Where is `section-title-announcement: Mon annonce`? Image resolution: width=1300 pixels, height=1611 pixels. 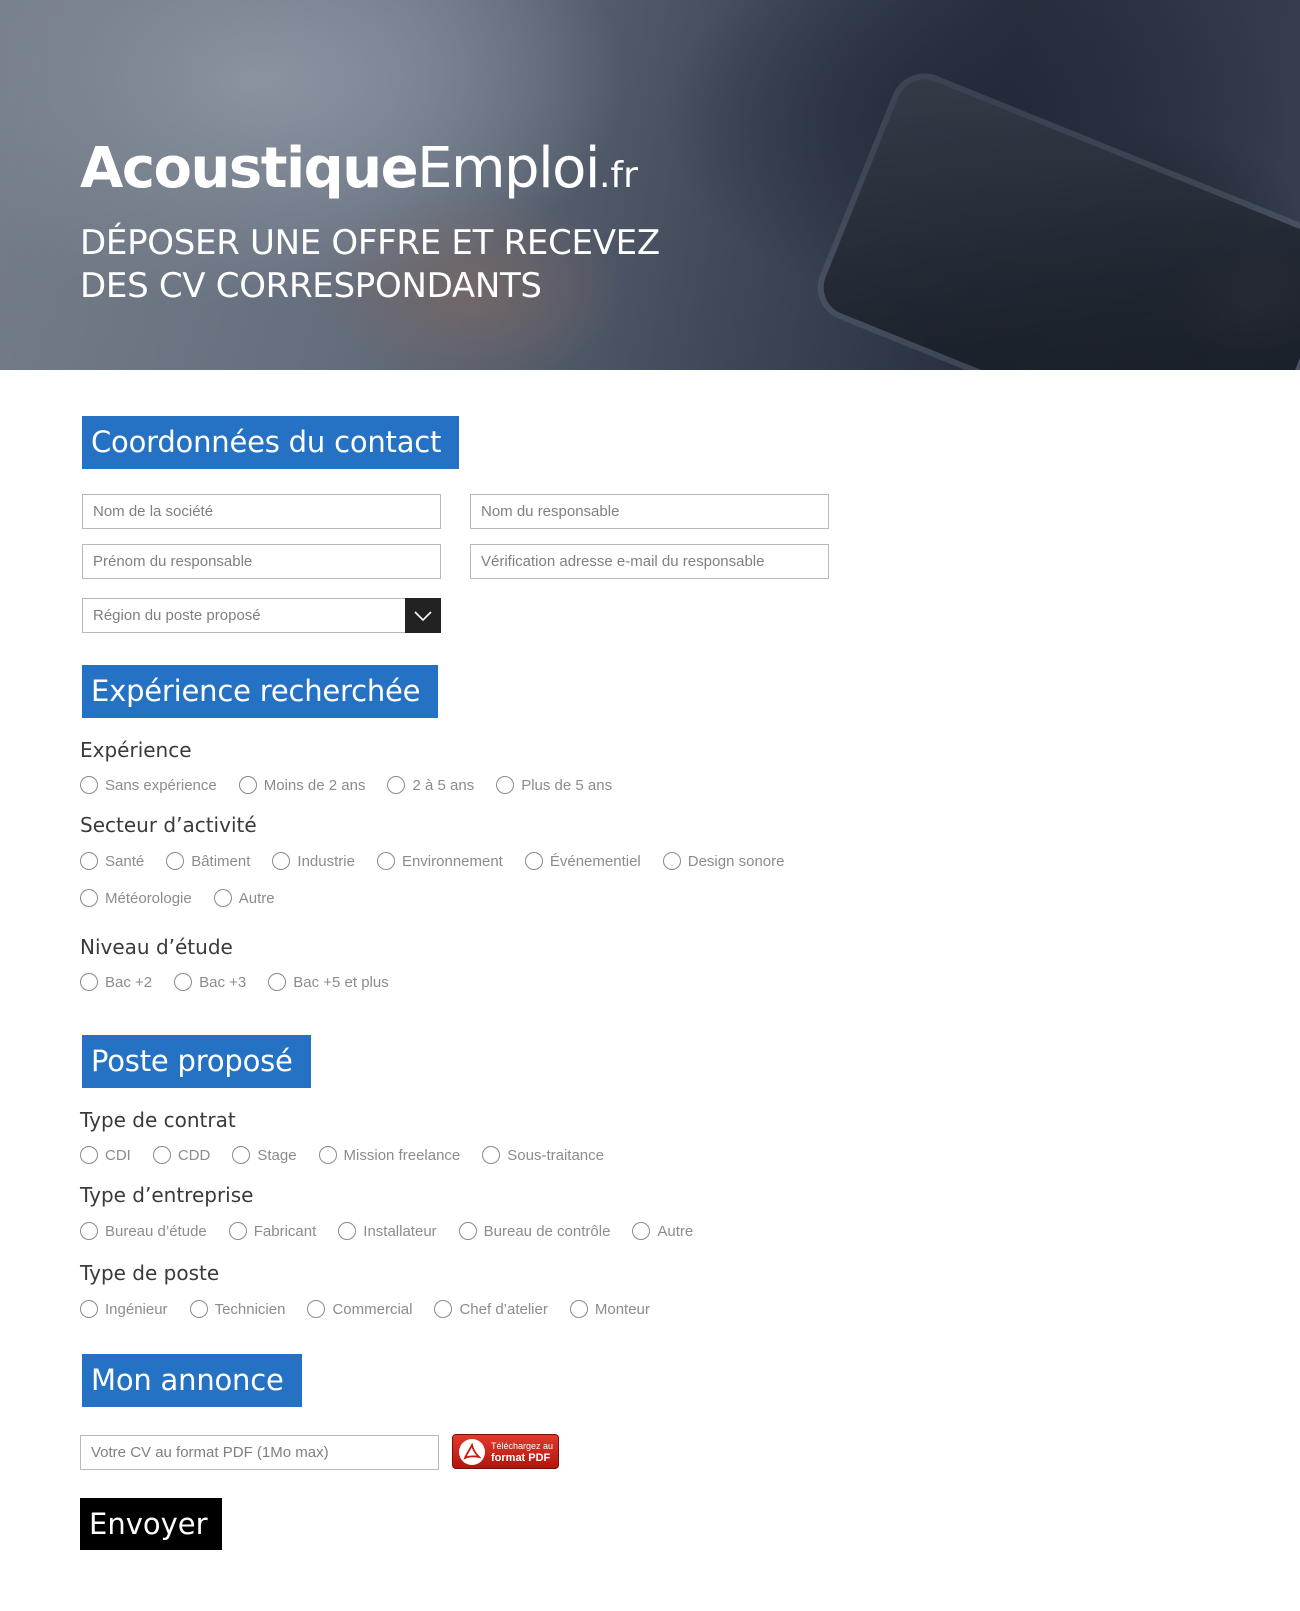
section-title-announcement: Mon annonce is located at coordinates (192, 1380).